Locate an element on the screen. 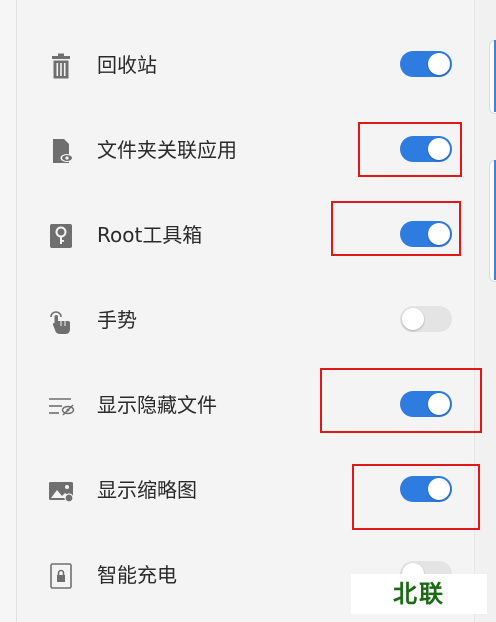 Image resolution: width=496 pixels, height=622 pixels. gesture-toggle is located at coordinates (426, 319).